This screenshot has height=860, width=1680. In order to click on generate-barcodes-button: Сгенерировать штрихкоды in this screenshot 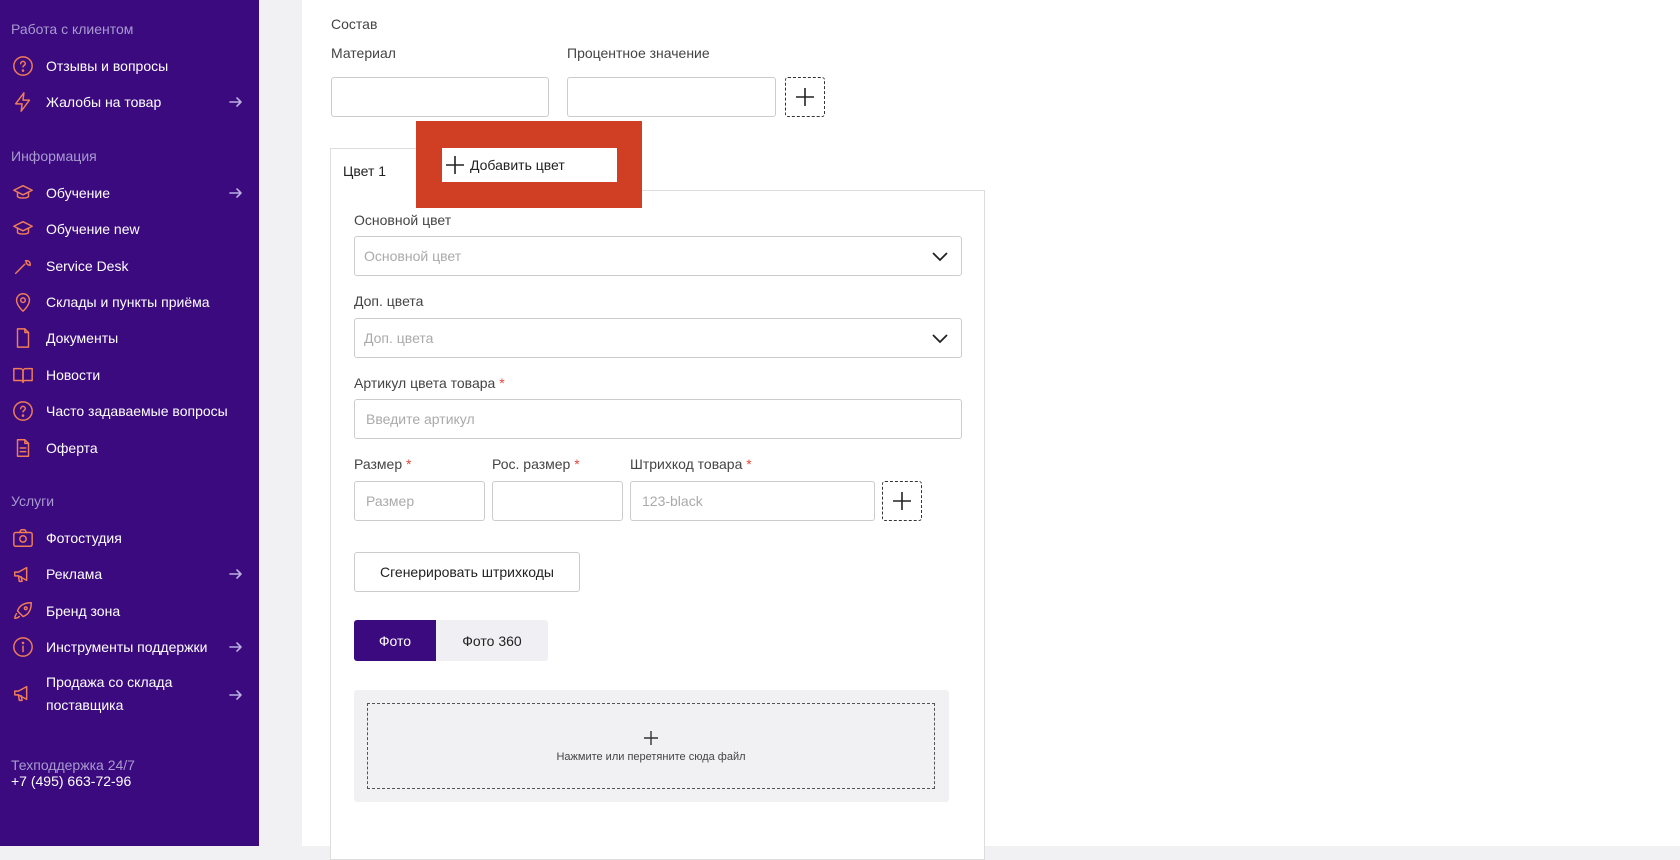, I will do `click(467, 572)`.